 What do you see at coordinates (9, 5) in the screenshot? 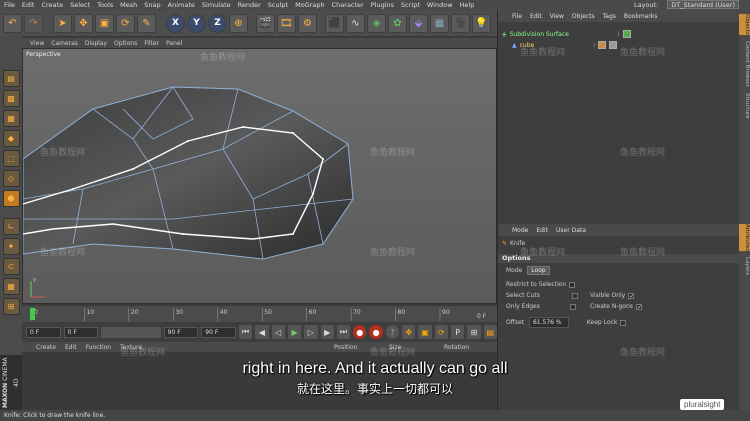
I see `menu-item-file: File` at bounding box center [9, 5].